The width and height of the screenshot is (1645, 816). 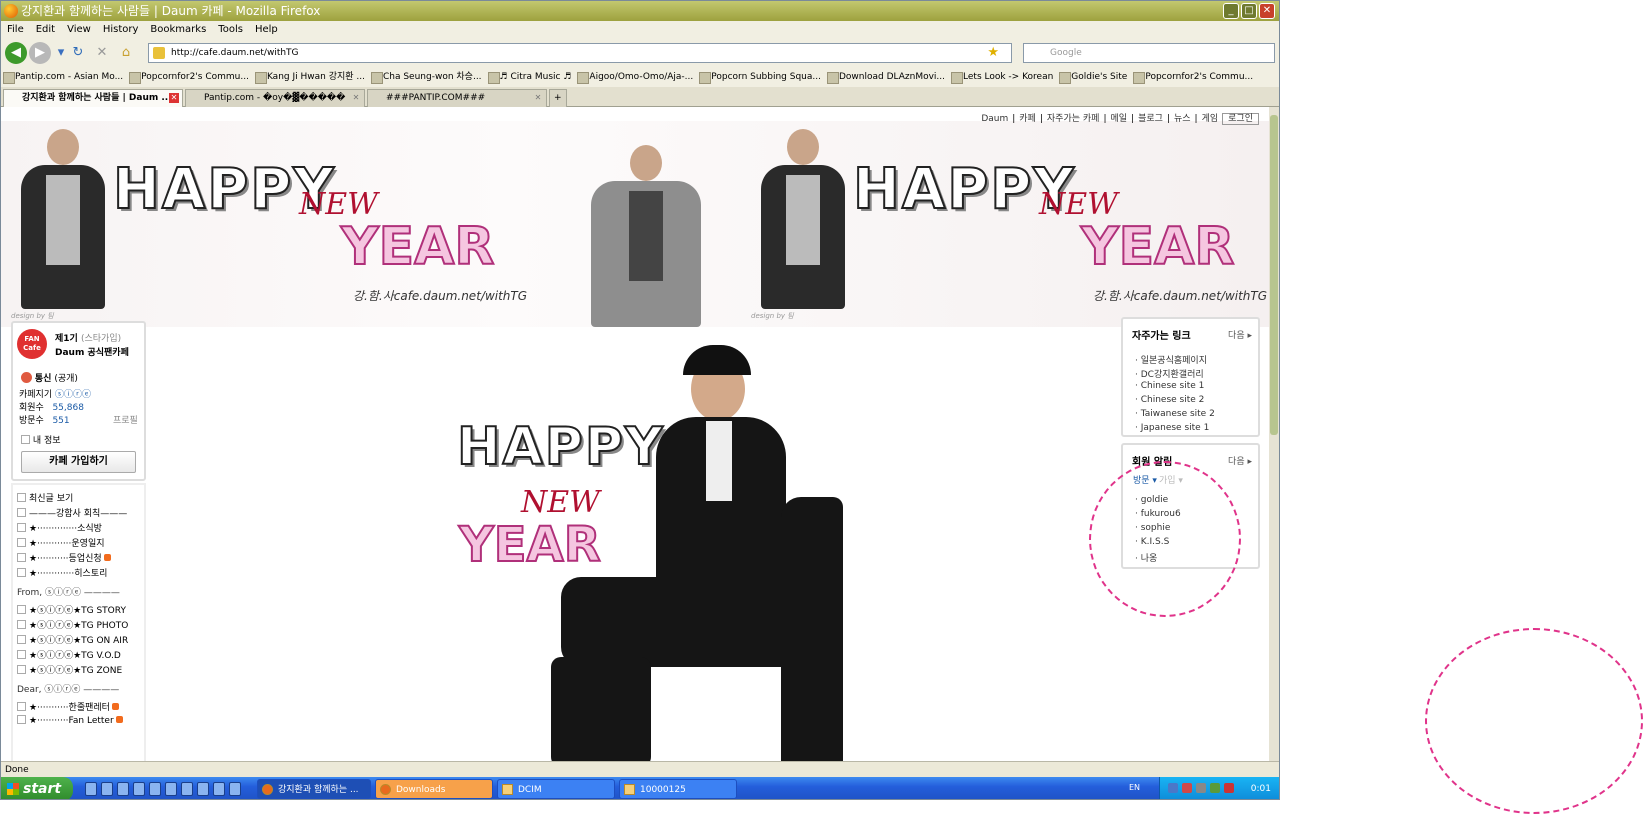 I want to click on menu-help: Help, so click(x=266, y=30).